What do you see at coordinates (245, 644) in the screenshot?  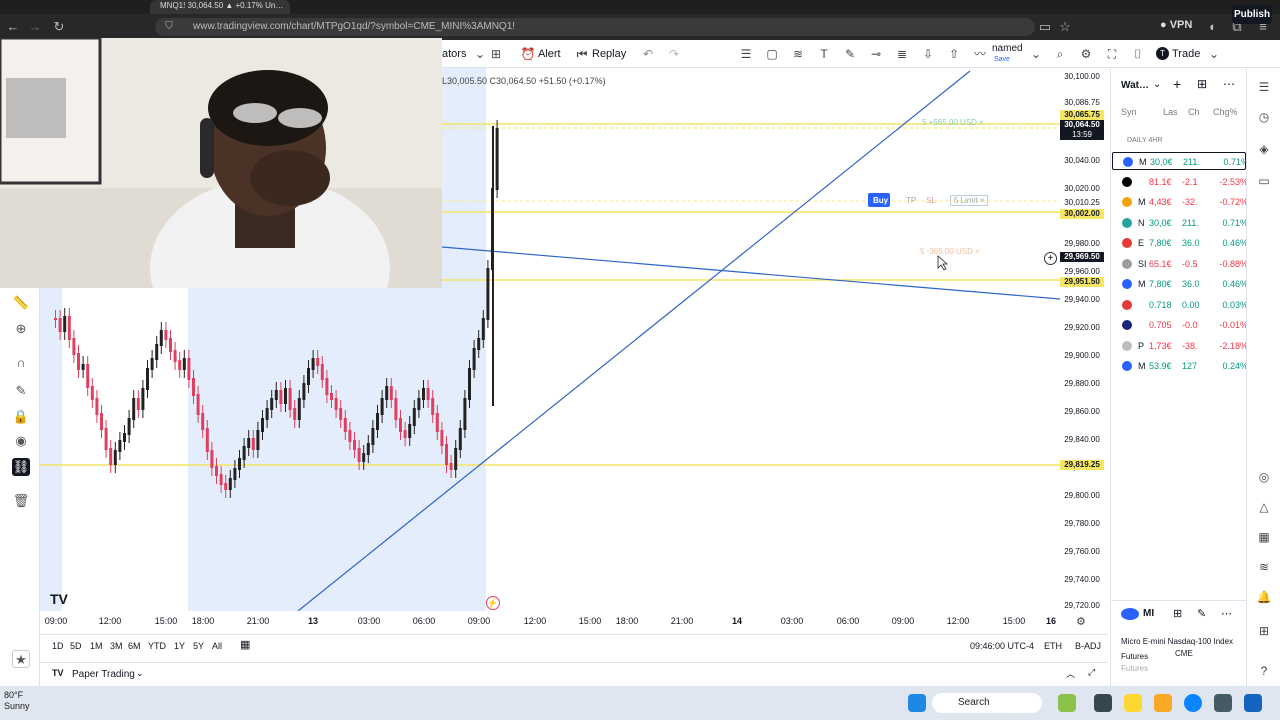 I see `calendar-icon: ▦` at bounding box center [245, 644].